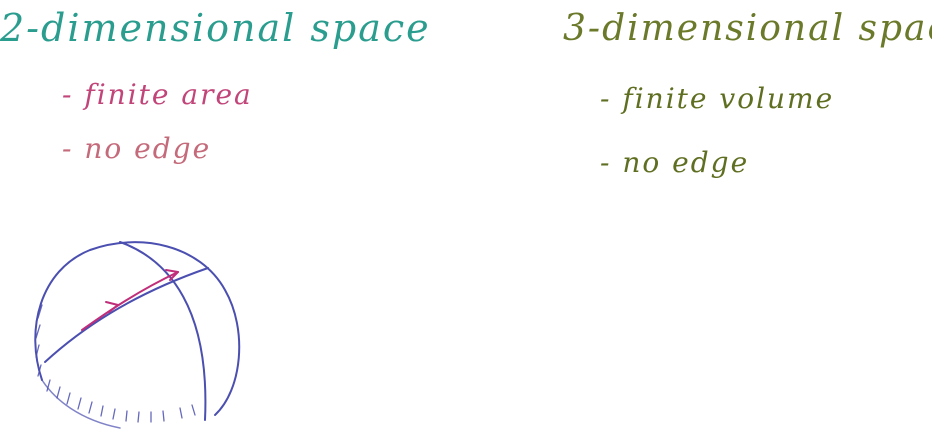 The width and height of the screenshot is (932, 429). What do you see at coordinates (126, 315) in the screenshot?
I see `sphere-great-circle` at bounding box center [126, 315].